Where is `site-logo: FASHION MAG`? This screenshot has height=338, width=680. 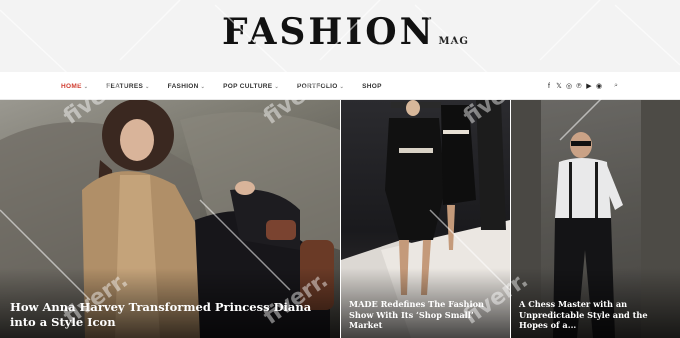
site-logo: FASHION MAG is located at coordinates (345, 32).